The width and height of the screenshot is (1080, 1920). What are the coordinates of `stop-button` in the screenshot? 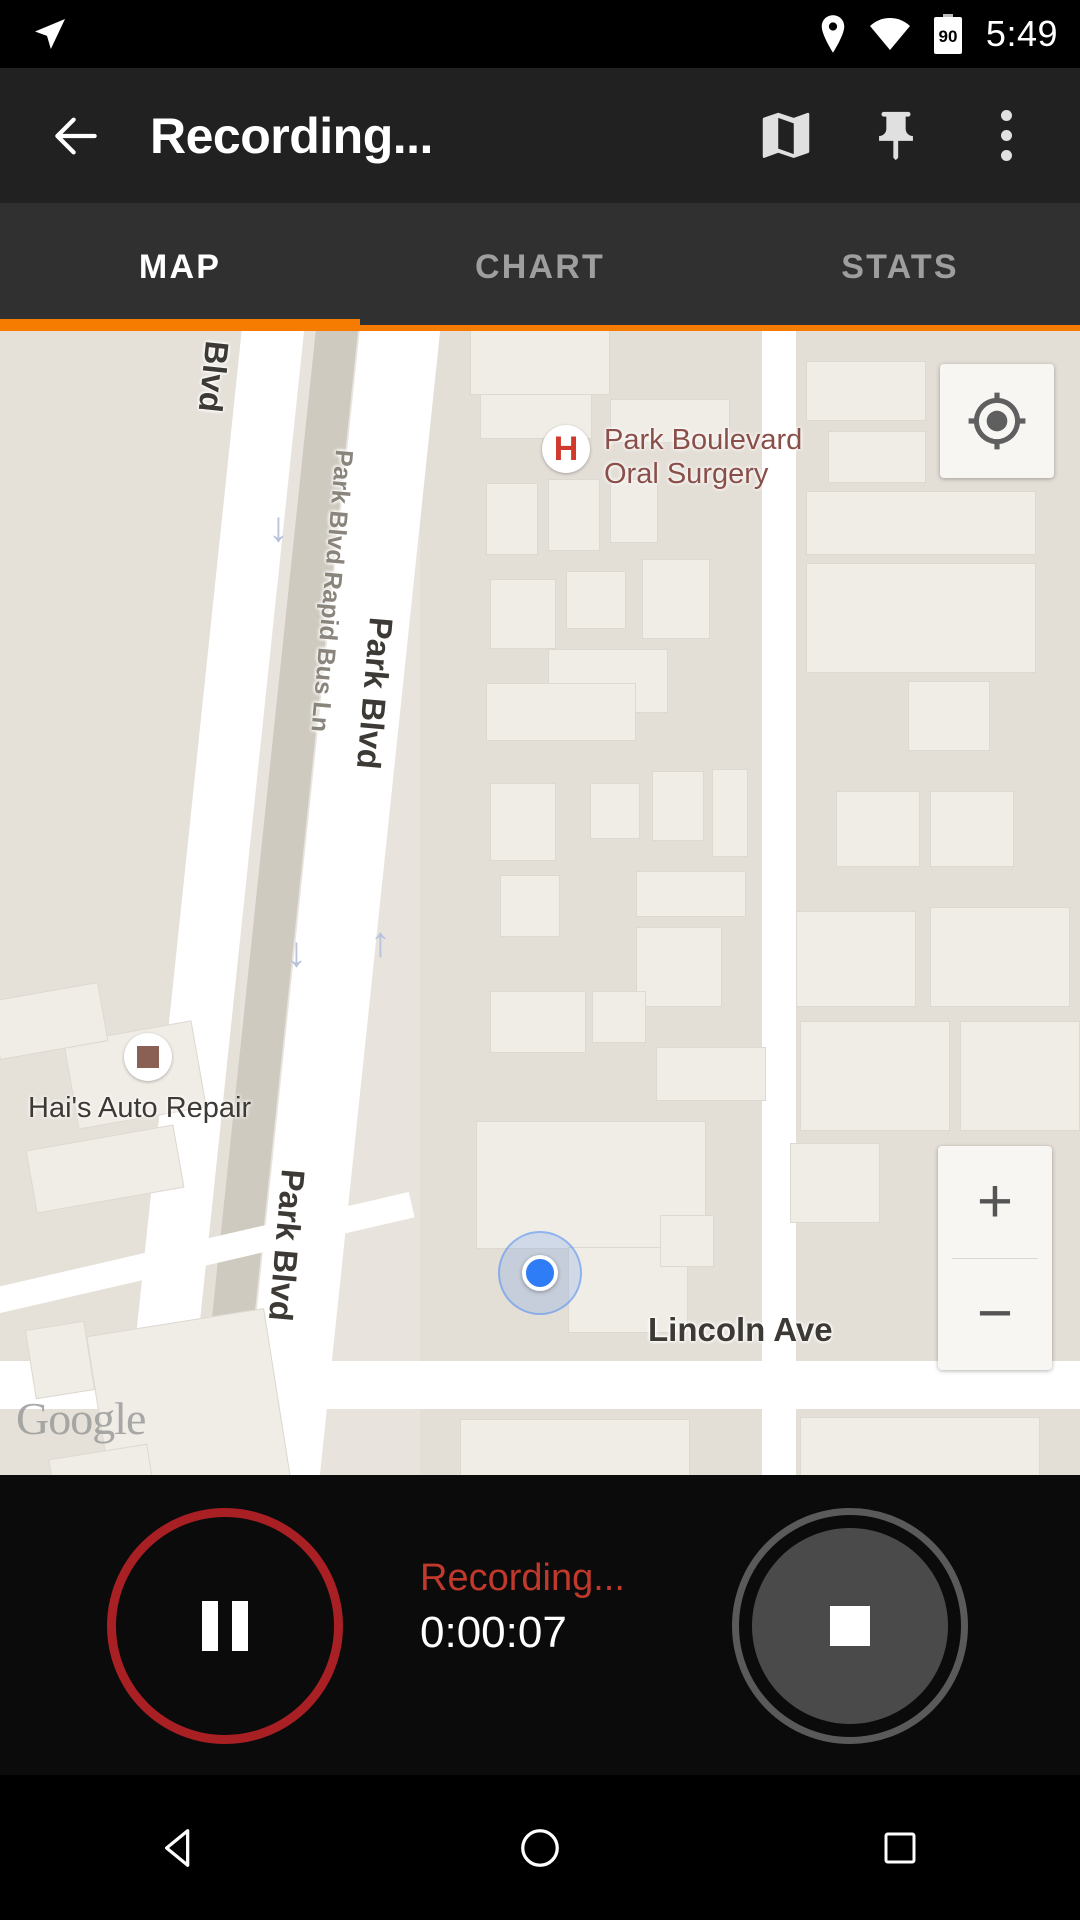 It's located at (850, 1626).